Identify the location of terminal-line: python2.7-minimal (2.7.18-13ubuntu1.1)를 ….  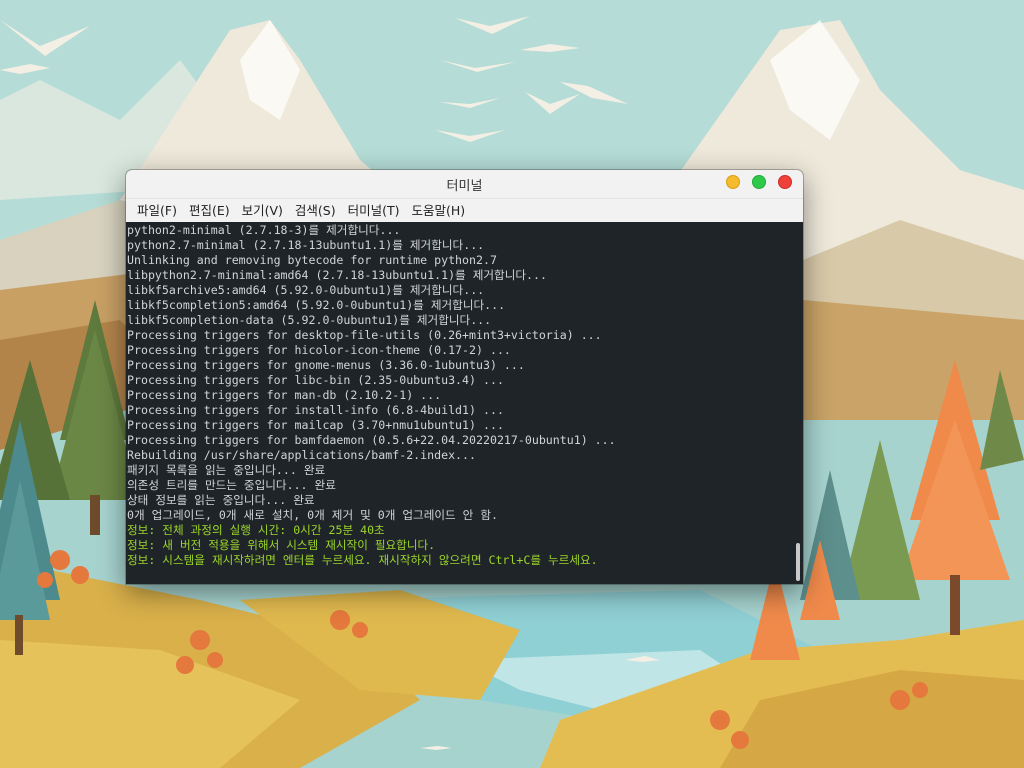
(306, 245).